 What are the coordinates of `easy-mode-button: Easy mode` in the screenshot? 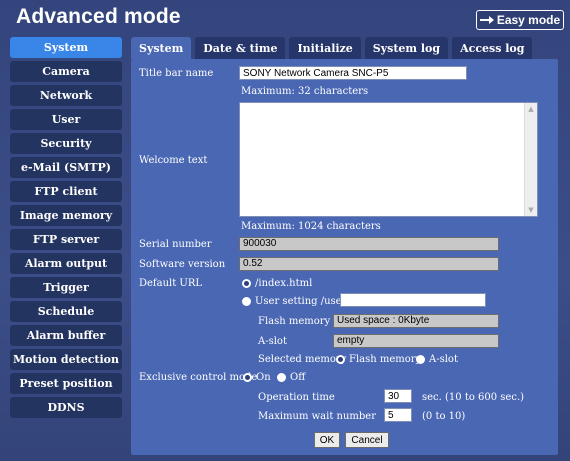 It's located at (520, 20).